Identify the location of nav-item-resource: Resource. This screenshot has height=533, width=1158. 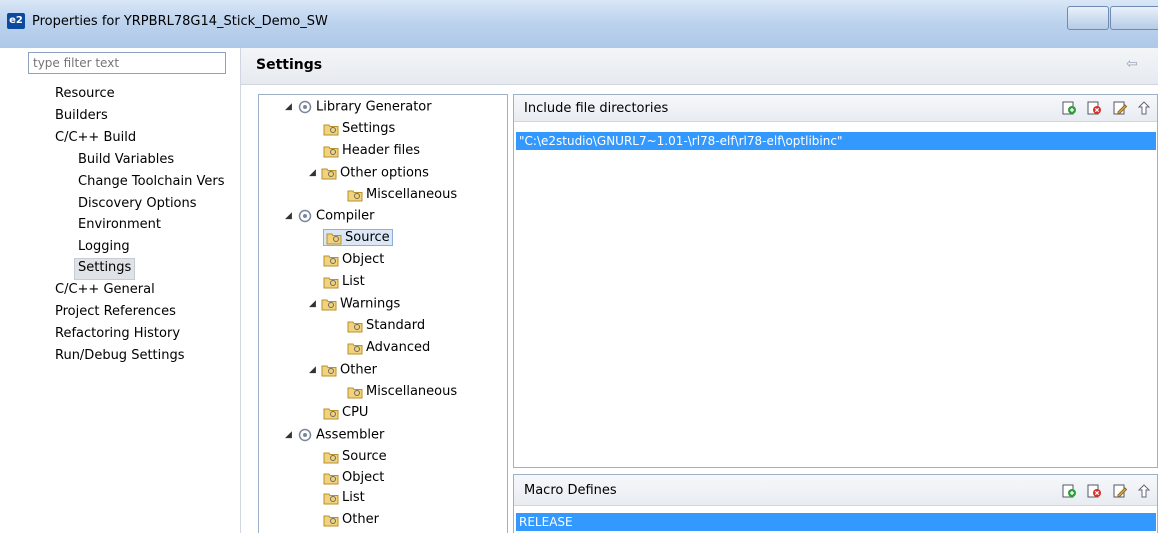
(85, 94).